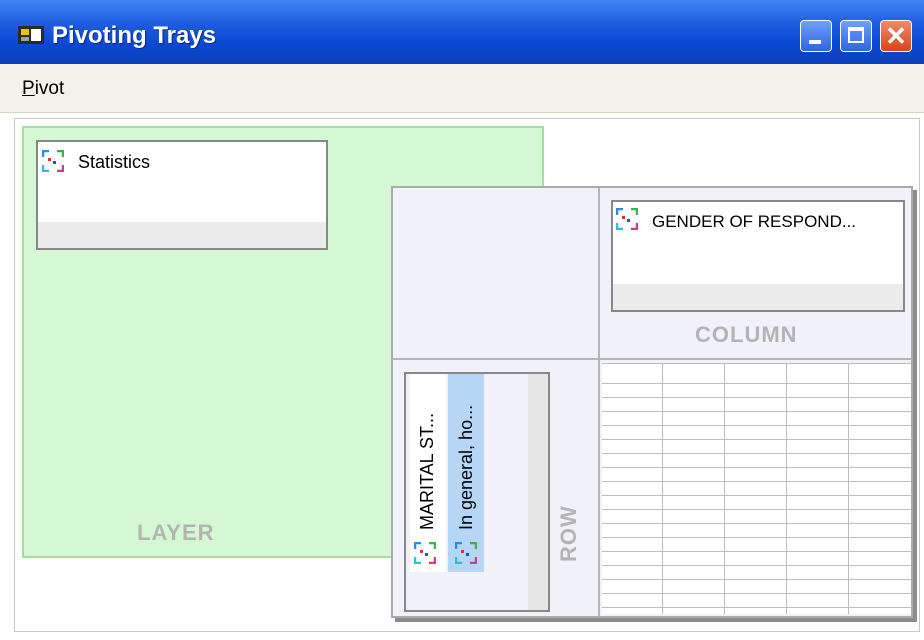  Describe the element at coordinates (462, 32) in the screenshot. I see `title-bar: Pivoting Trays ✕` at that location.